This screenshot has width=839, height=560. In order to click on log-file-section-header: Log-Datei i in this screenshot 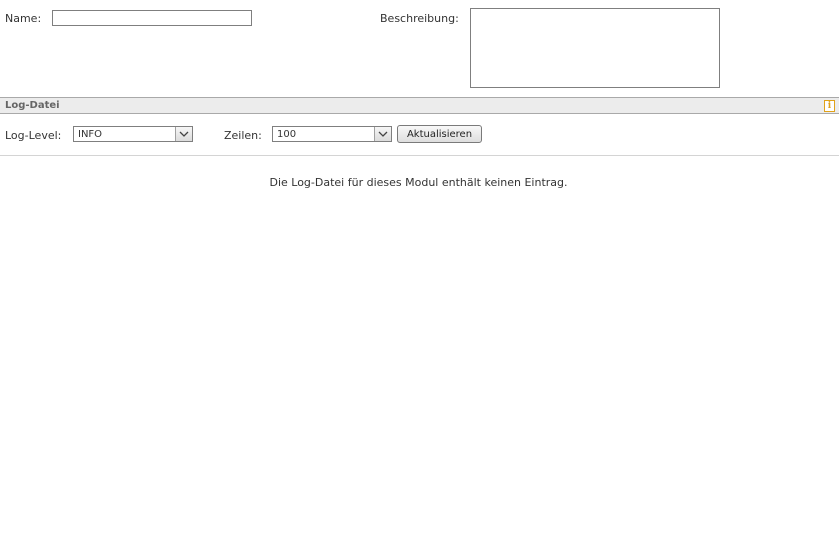, I will do `click(419, 105)`.